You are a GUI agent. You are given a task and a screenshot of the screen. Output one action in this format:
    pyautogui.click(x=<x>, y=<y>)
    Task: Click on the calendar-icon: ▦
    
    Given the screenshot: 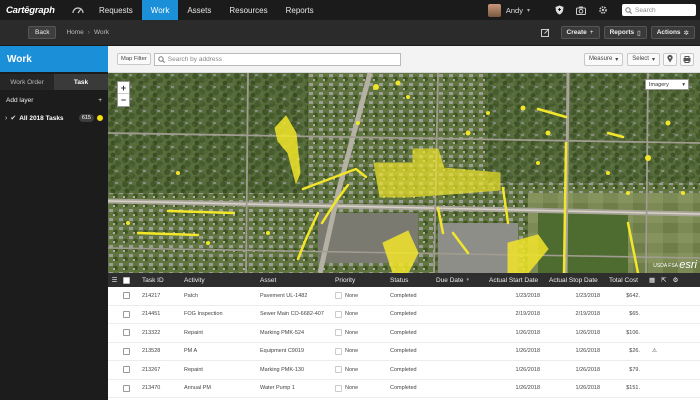 What is the action you would take?
    pyautogui.click(x=652, y=280)
    